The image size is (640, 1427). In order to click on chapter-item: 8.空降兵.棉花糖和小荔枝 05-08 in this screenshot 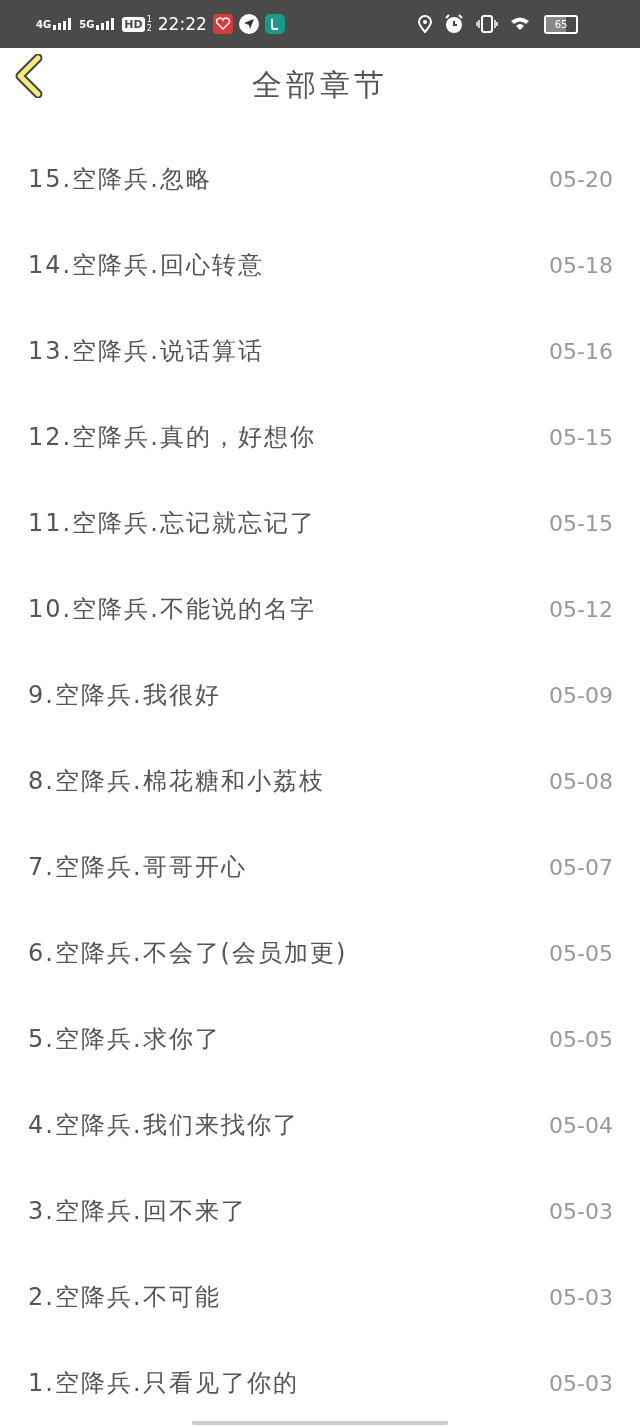, I will do `click(320, 781)`.